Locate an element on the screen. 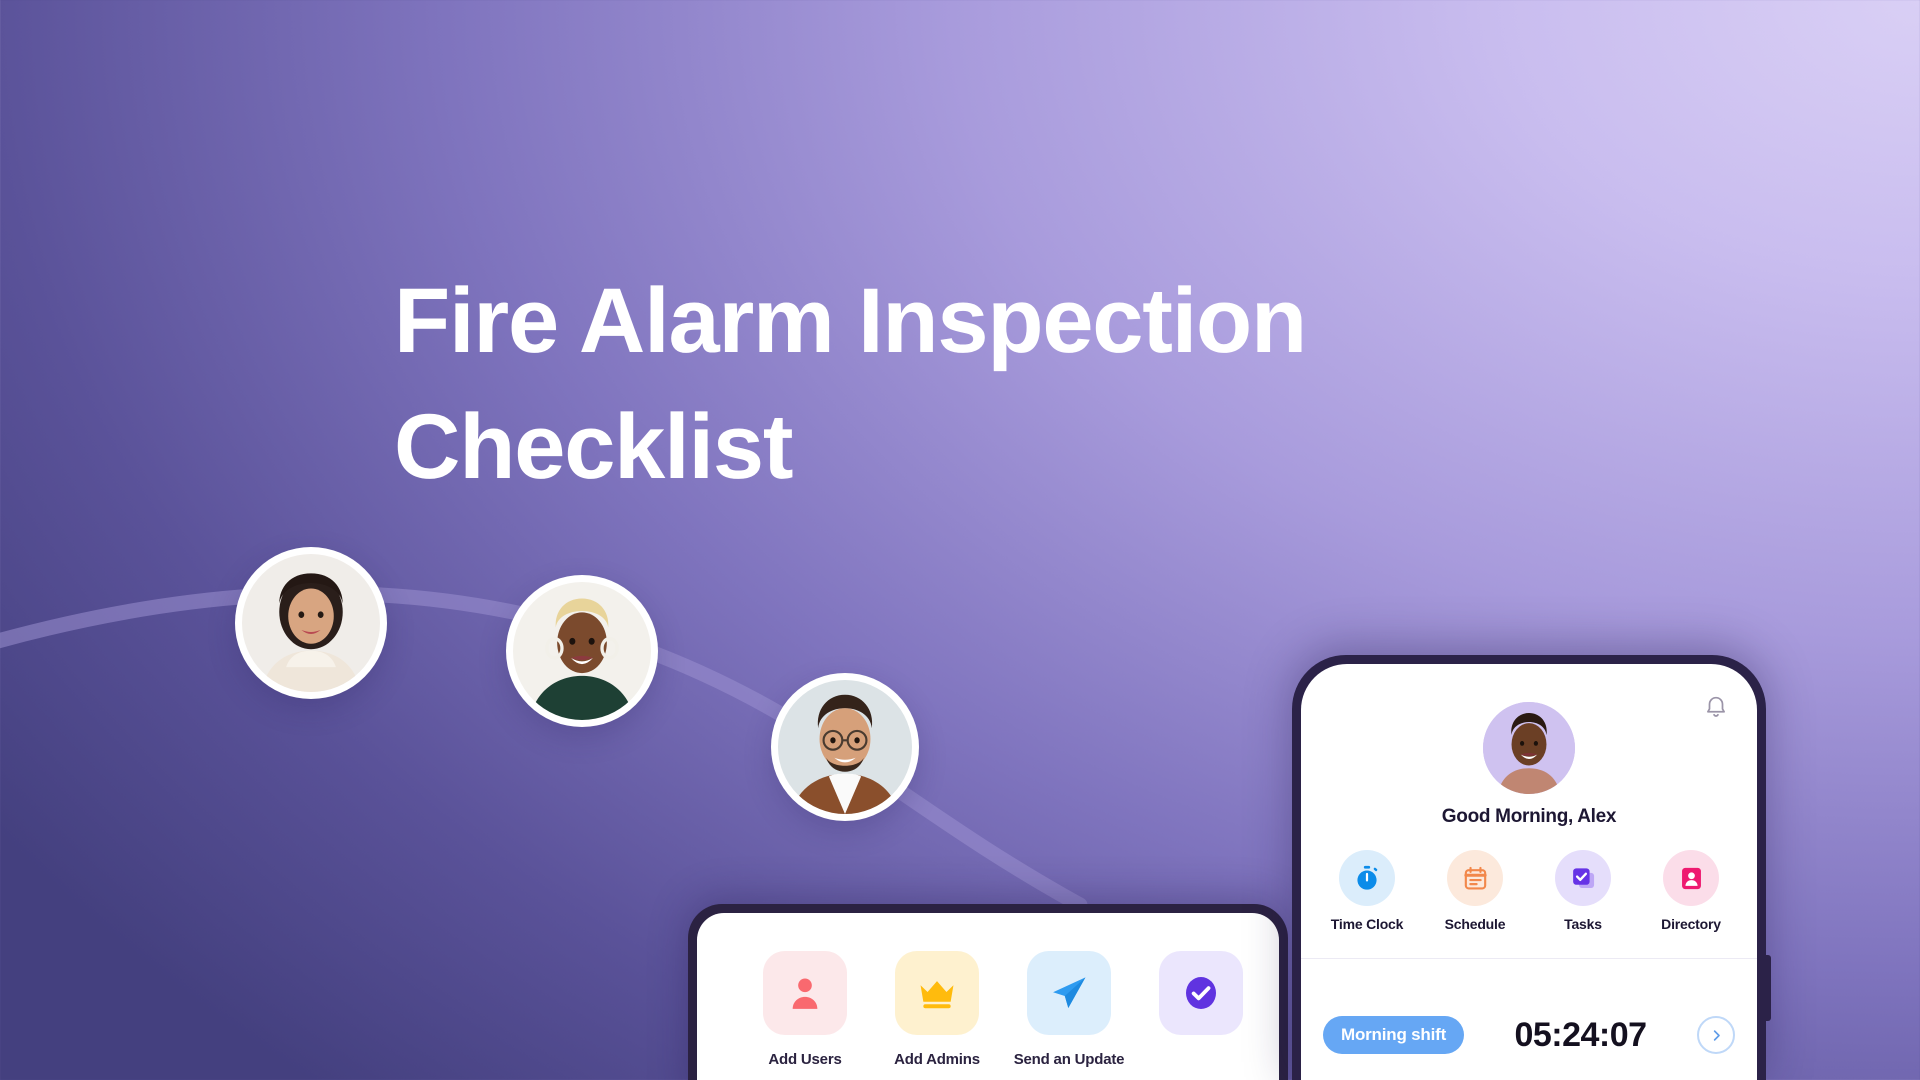  paper-plane-icon is located at coordinates (1069, 993).